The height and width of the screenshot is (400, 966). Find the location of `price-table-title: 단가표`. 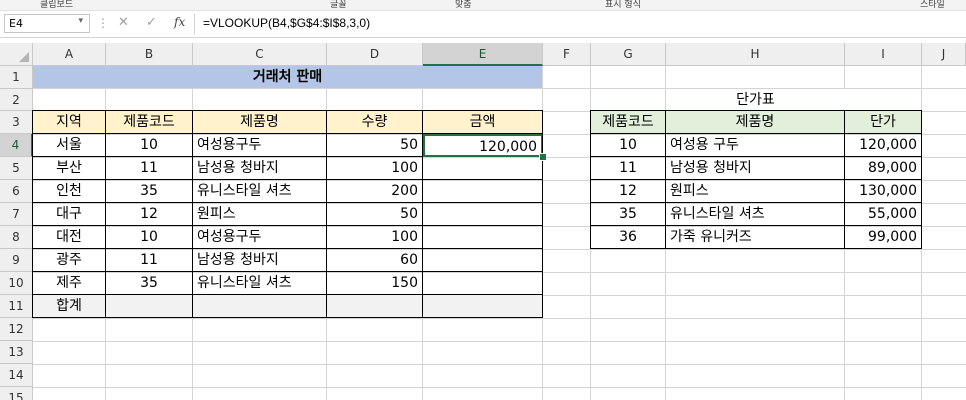

price-table-title: 단가표 is located at coordinates (755, 100).